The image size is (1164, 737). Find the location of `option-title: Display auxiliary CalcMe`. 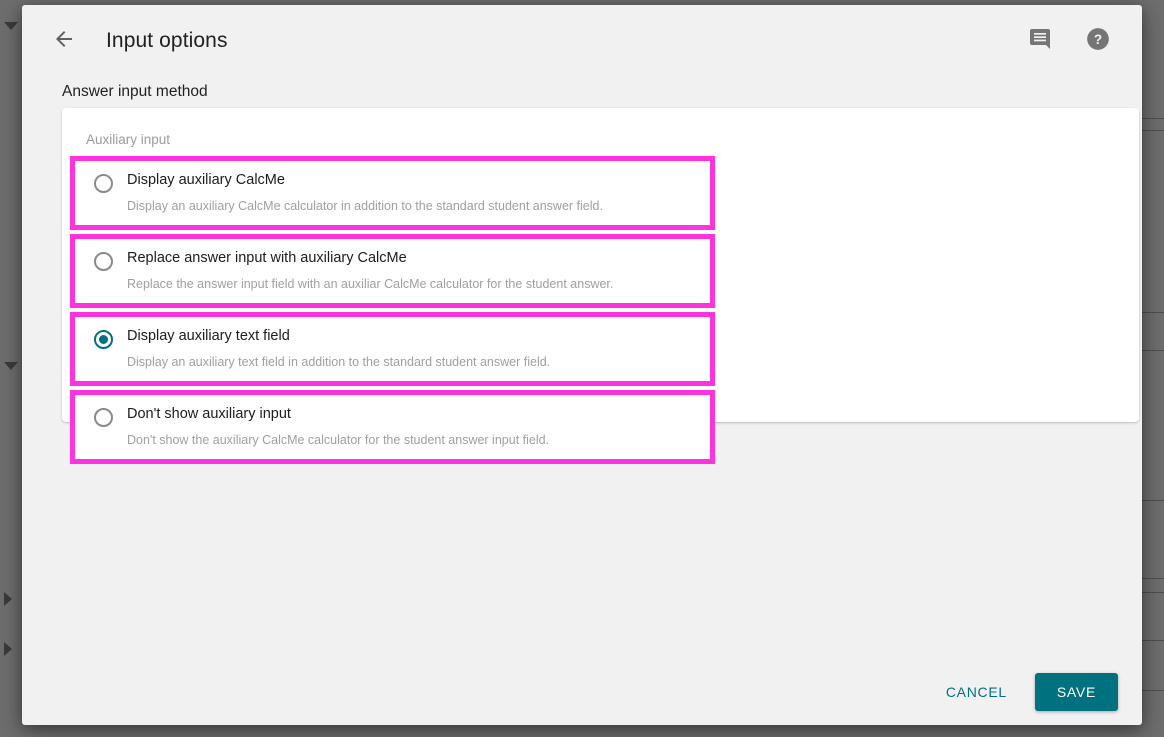

option-title: Display auxiliary CalcMe is located at coordinates (206, 180).